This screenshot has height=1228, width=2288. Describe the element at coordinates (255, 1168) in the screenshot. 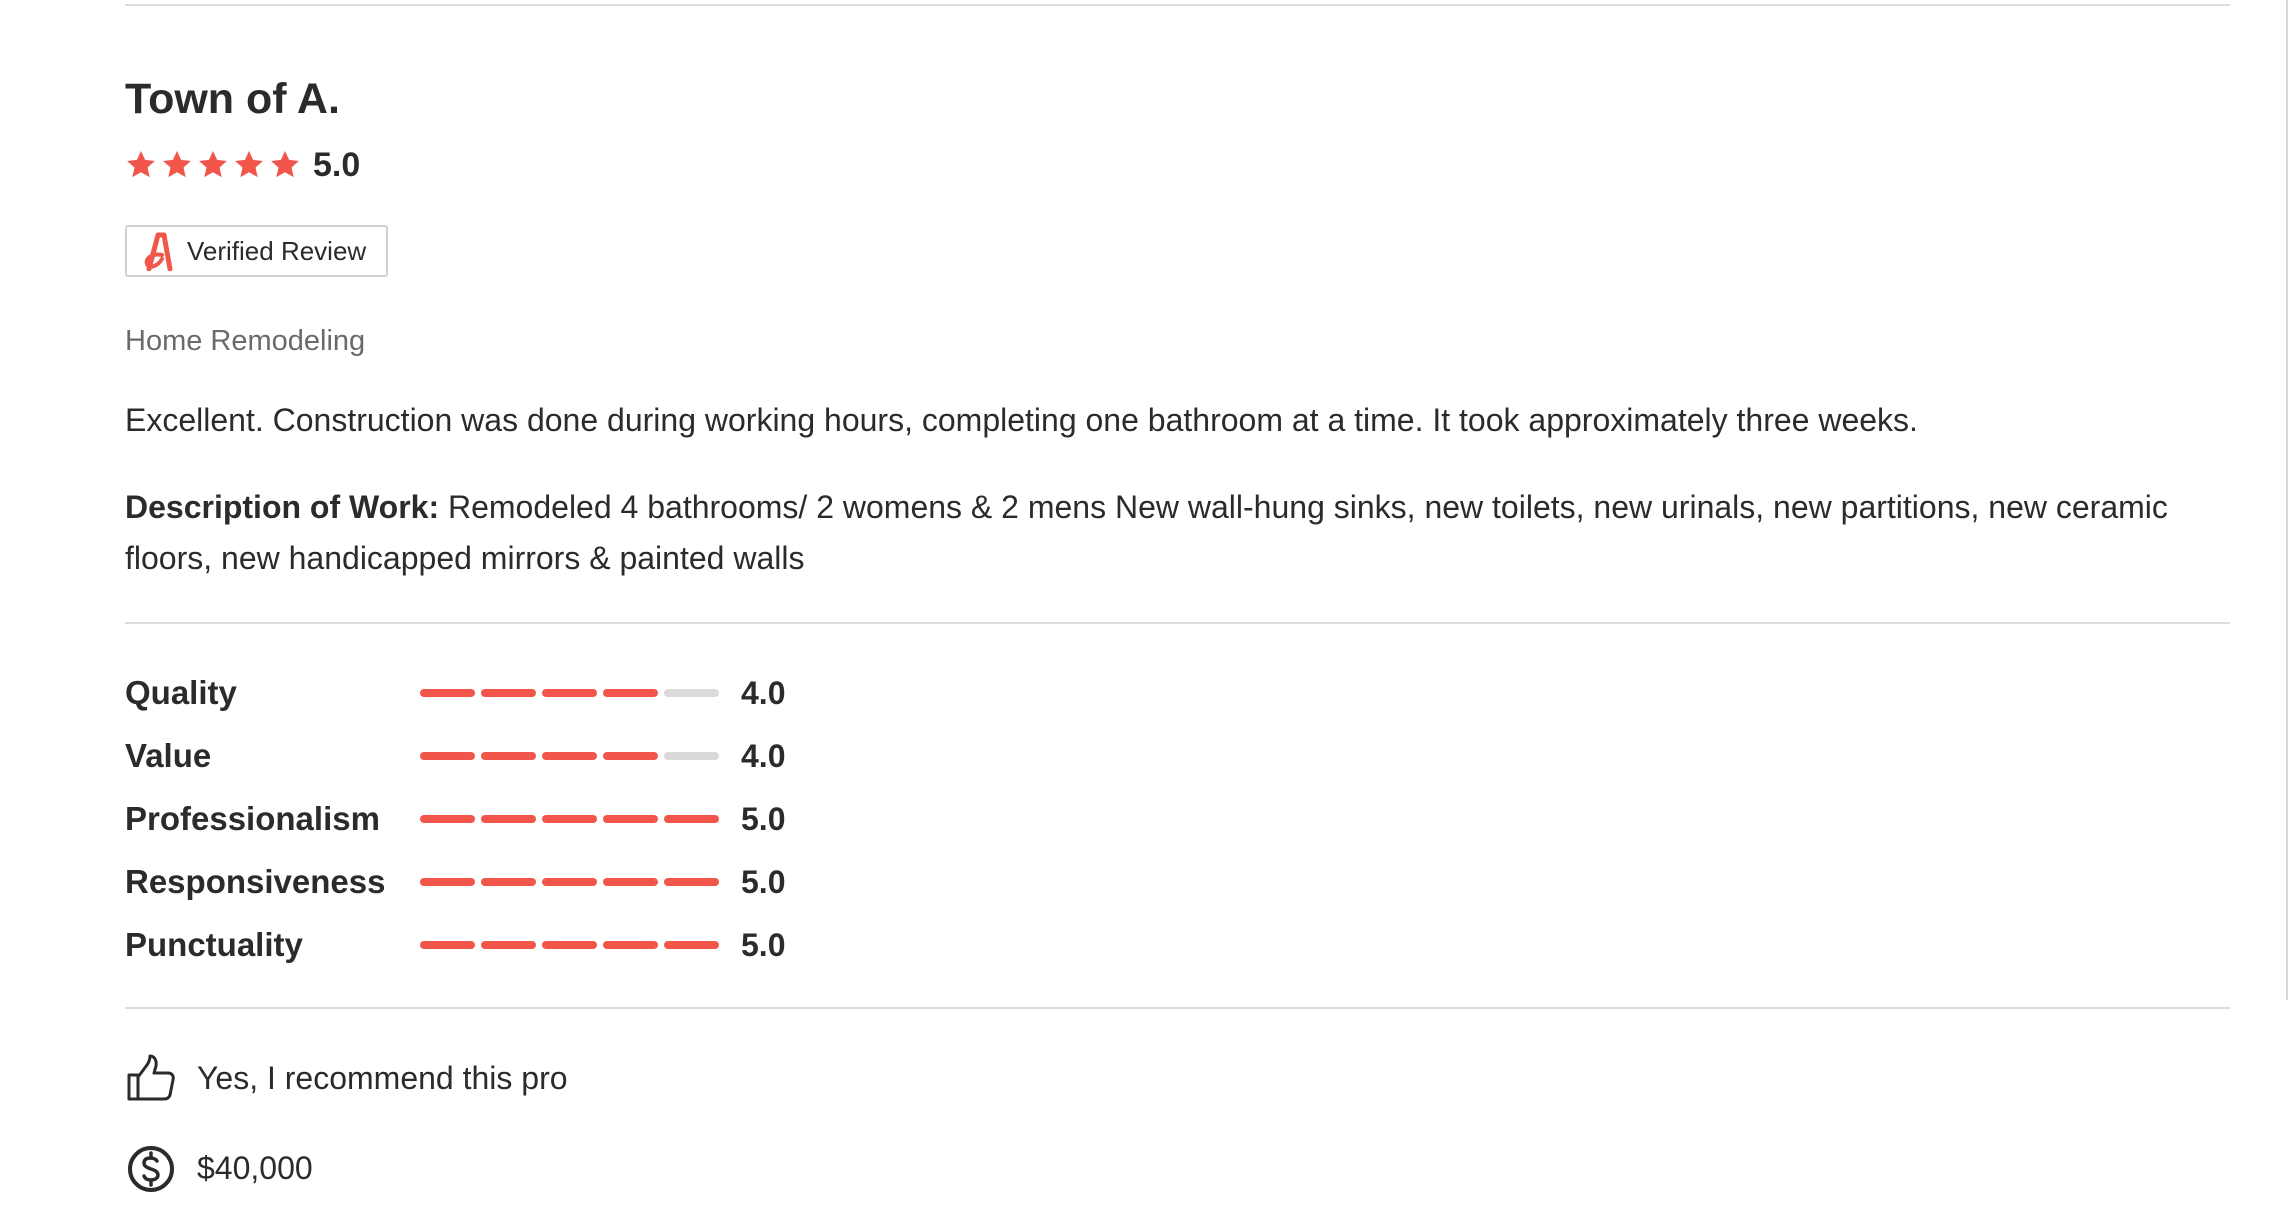

I see `cost-text: $40,000` at that location.